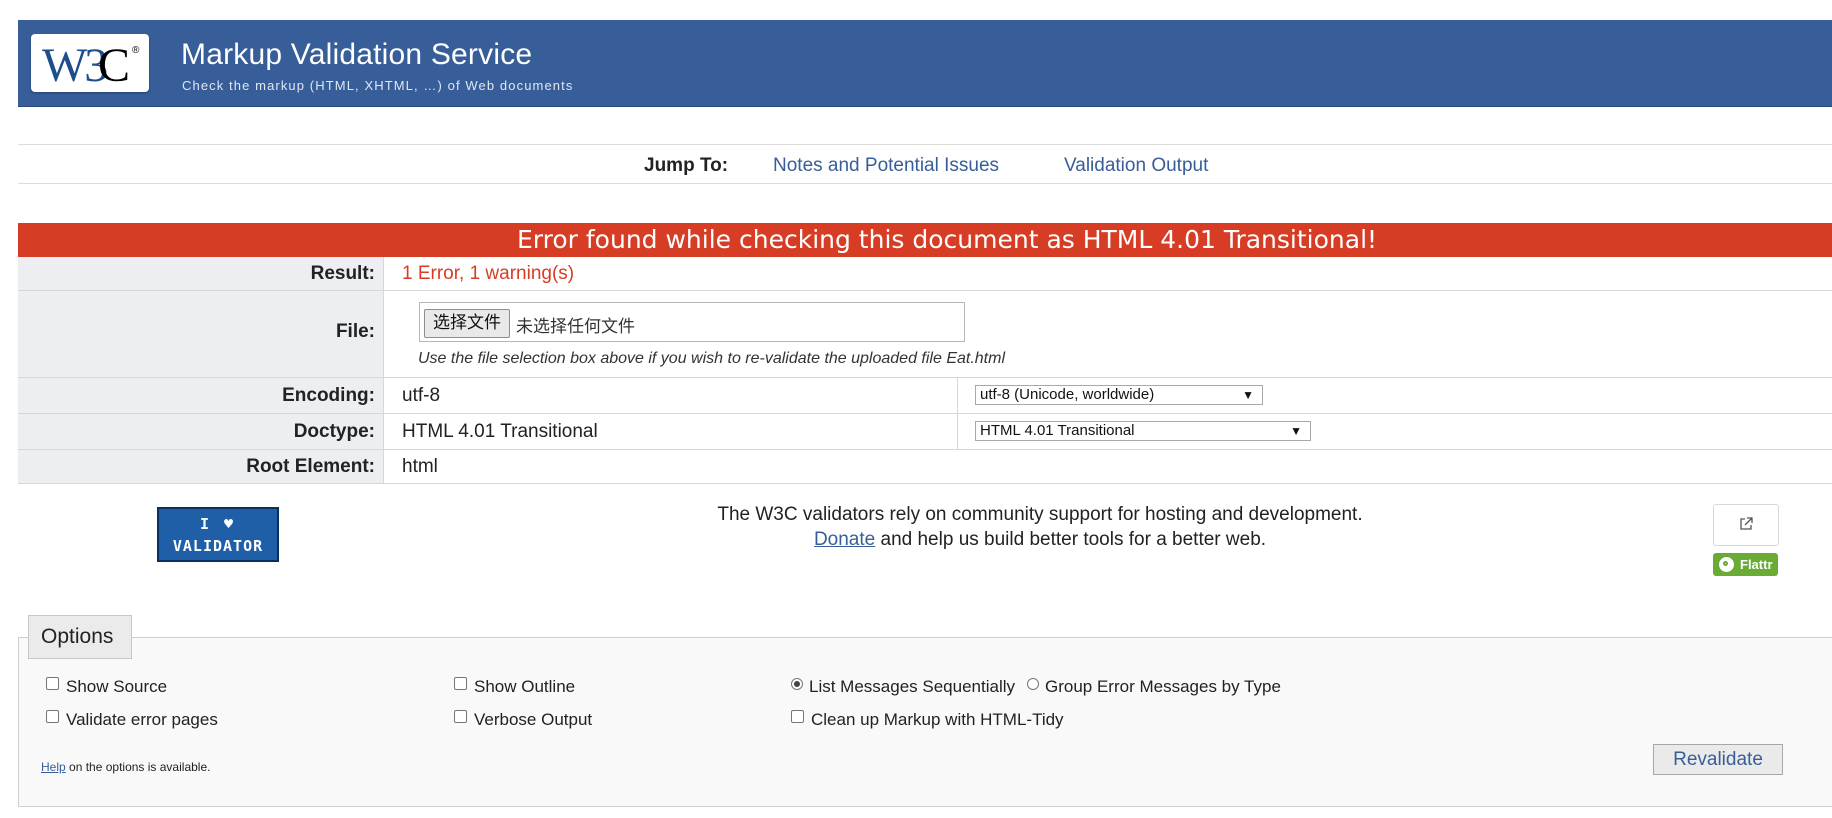  What do you see at coordinates (113, 65) in the screenshot?
I see `svg-text: C` at bounding box center [113, 65].